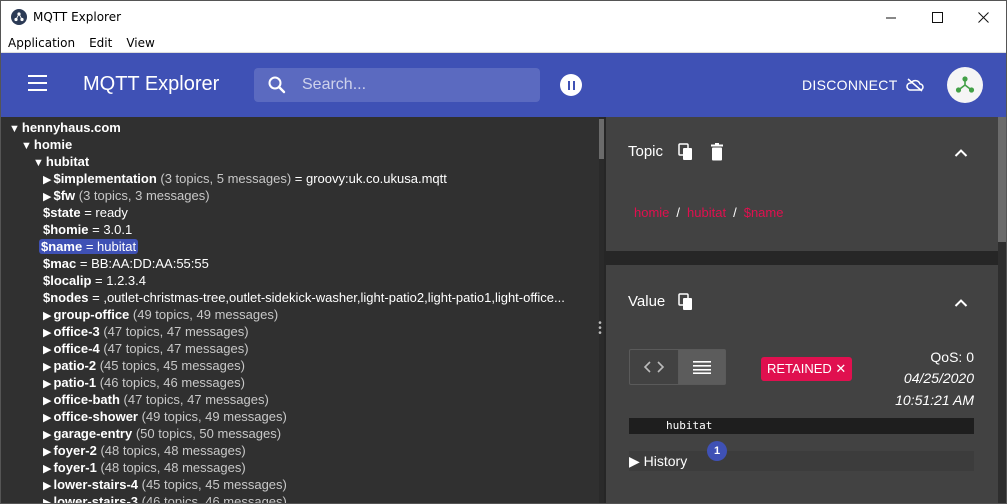 The width and height of the screenshot is (1007, 504). Describe the element at coordinates (706, 212) in the screenshot. I see `breadcrumb-hubitat: hubitat` at that location.